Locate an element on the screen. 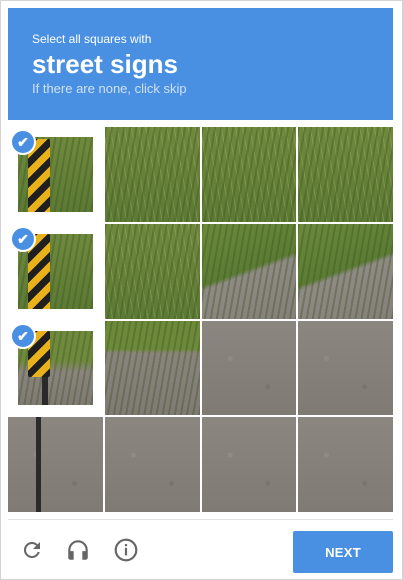 This screenshot has height=580, width=403. captcha-footer: NEXT is located at coordinates (200, 549).